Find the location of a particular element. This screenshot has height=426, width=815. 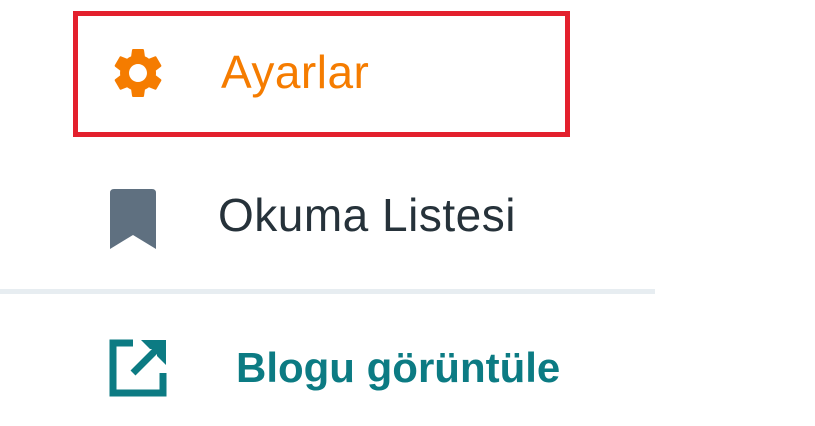

view-blog-label: Blogu görüntüle is located at coordinates (398, 367).